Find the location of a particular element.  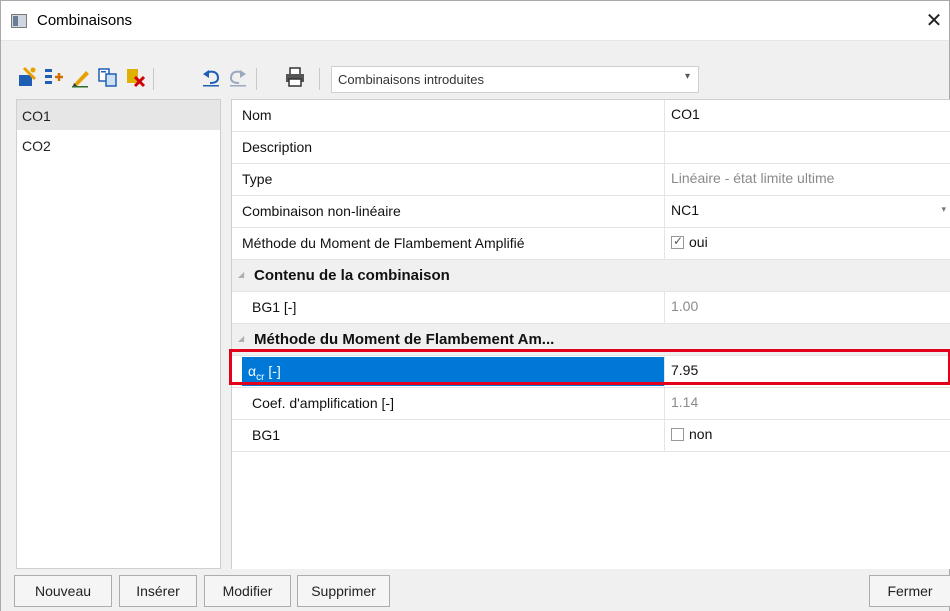

list-item: CO1 is located at coordinates (118, 115).